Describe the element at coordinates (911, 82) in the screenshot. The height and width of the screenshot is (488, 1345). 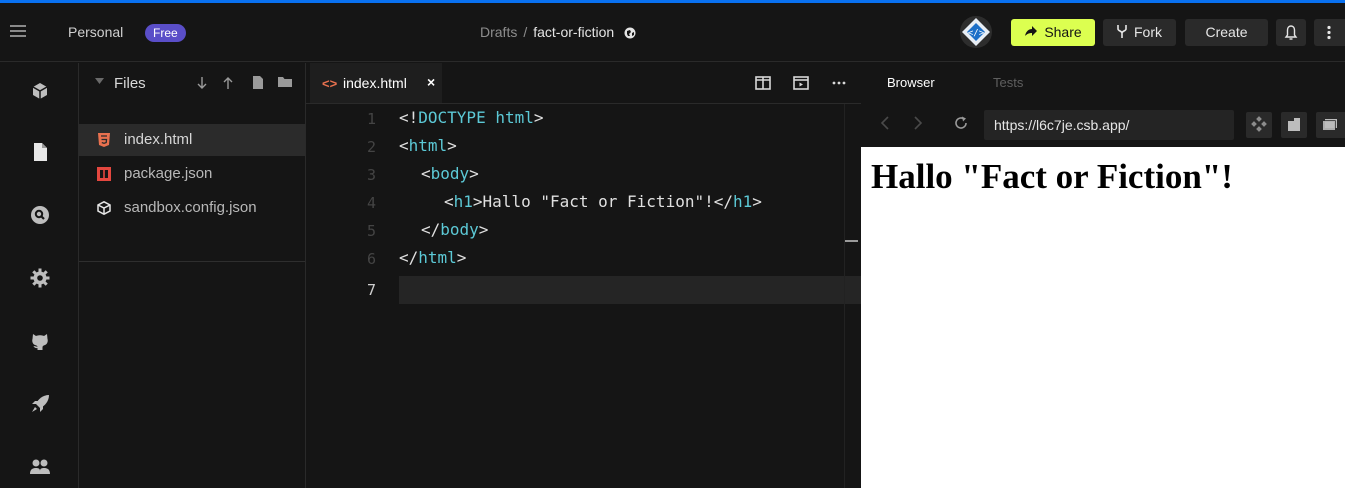
I see `tab-browser: Browser` at that location.